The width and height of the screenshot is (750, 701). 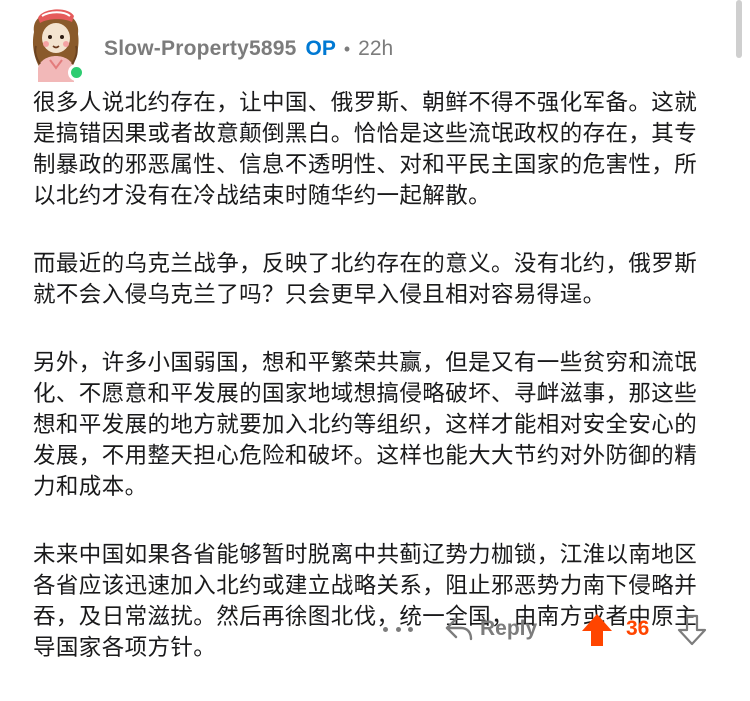 I want to click on reply-arrow-icon, so click(x=459, y=629).